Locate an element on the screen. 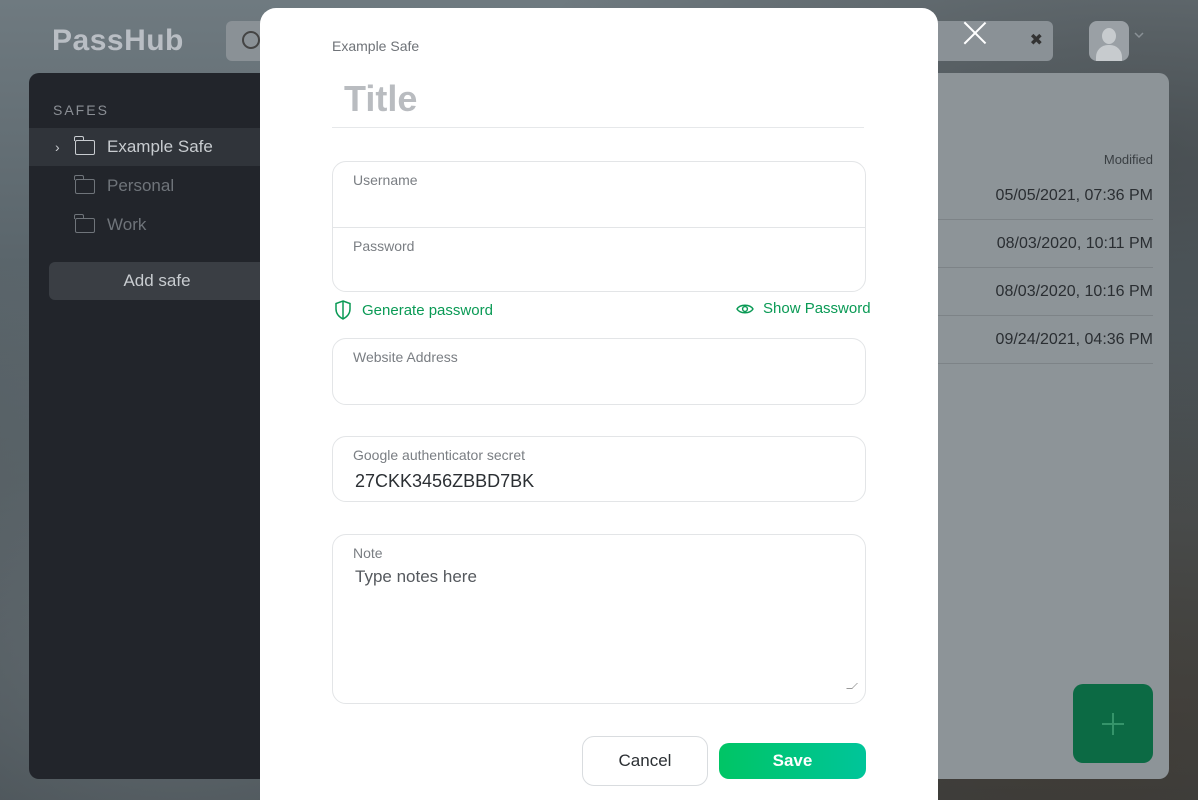  sidebar-item-label: Example Safe is located at coordinates (160, 146).